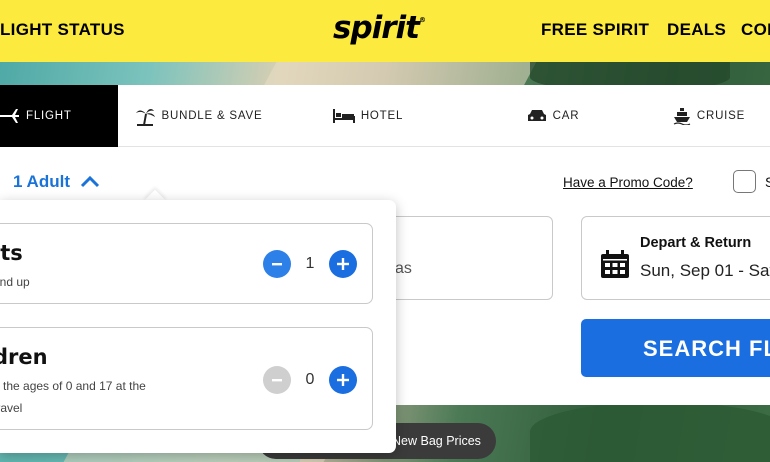  Describe the element at coordinates (536, 115) in the screenshot. I see `car-icon` at that location.